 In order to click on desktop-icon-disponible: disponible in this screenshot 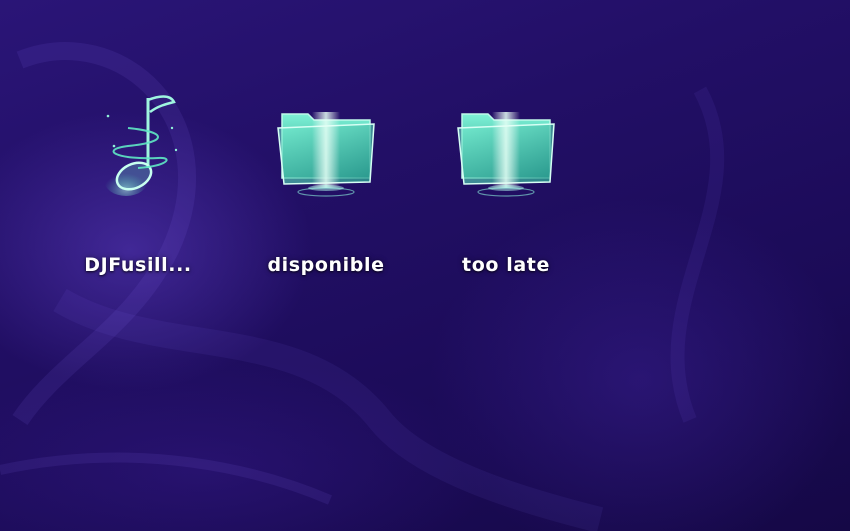, I will do `click(326, 205)`.